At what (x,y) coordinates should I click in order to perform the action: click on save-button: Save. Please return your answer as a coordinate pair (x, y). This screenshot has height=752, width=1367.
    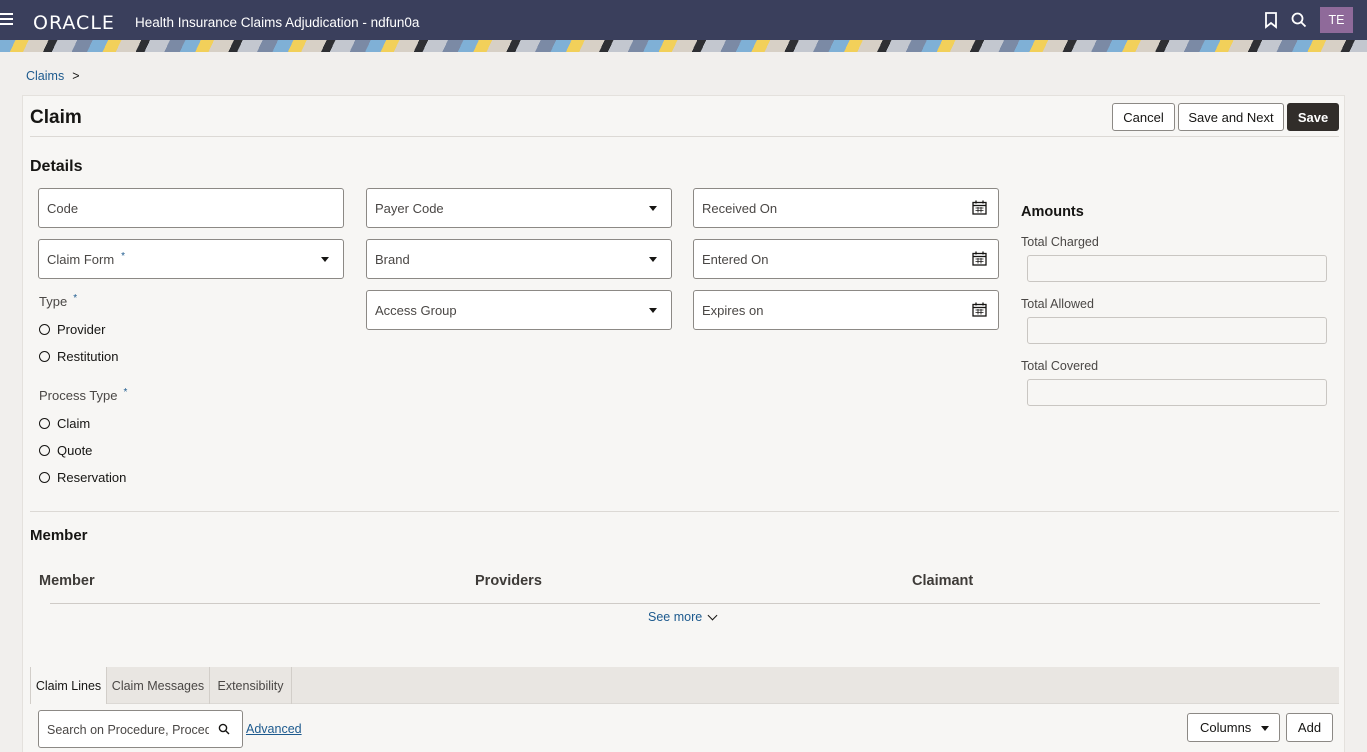
    Looking at the image, I should click on (1313, 117).